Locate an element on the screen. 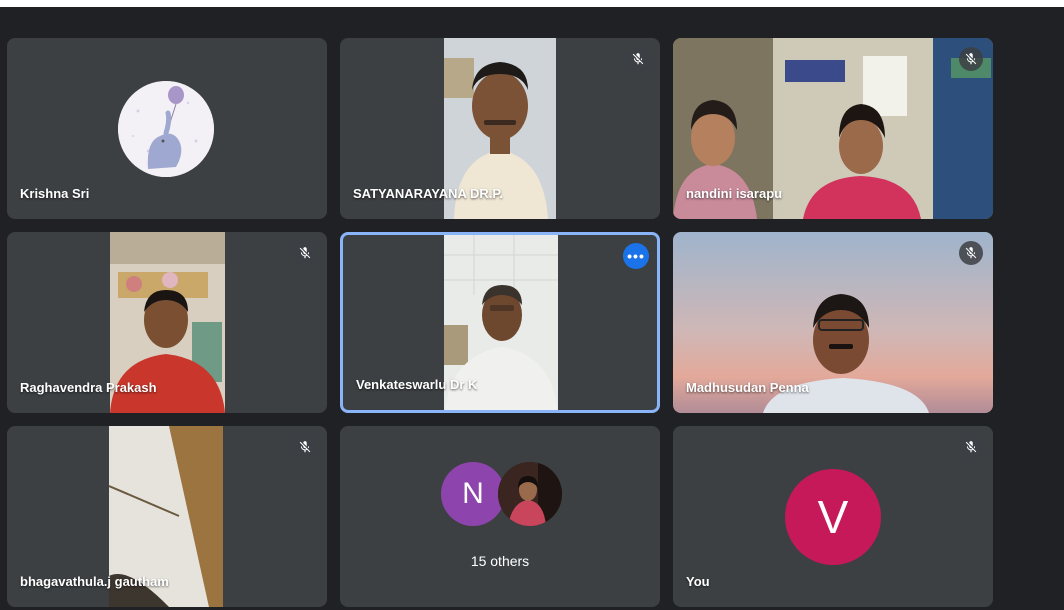  others-avatar-photo is located at coordinates (530, 494).